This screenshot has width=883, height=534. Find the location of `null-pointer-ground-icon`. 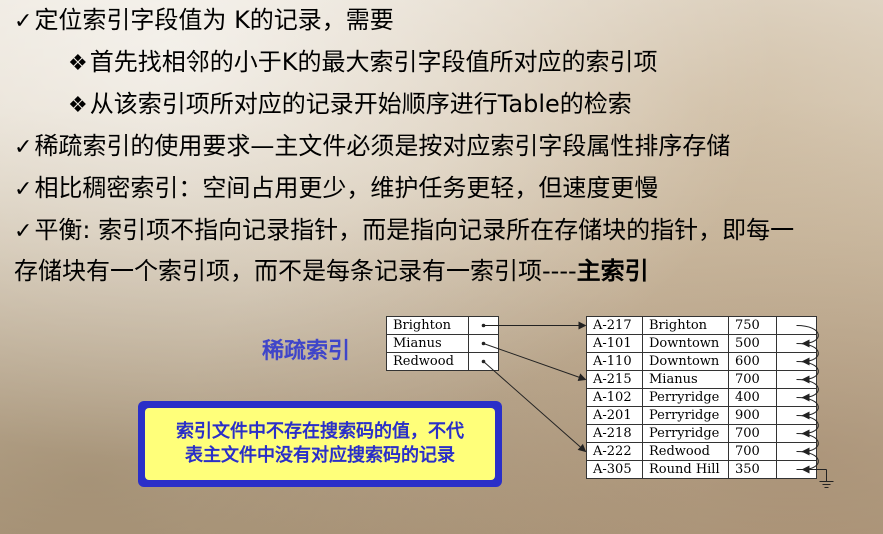

null-pointer-ground-icon is located at coordinates (815, 478).